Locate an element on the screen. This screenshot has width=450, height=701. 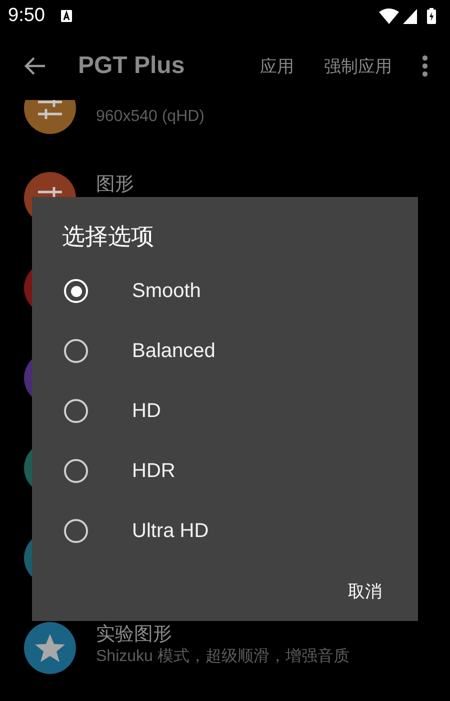
setting-summary: Shizuku 模式，超级顺滑，增强音质 is located at coordinates (223, 656).